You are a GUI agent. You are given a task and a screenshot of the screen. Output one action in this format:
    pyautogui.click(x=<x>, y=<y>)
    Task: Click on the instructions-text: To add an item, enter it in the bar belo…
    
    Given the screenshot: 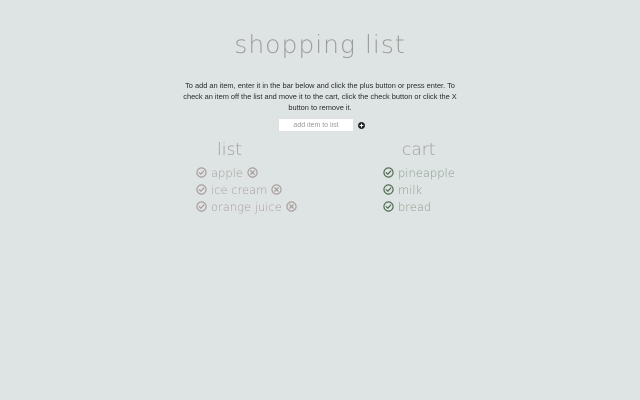 What is the action you would take?
    pyautogui.click(x=320, y=96)
    